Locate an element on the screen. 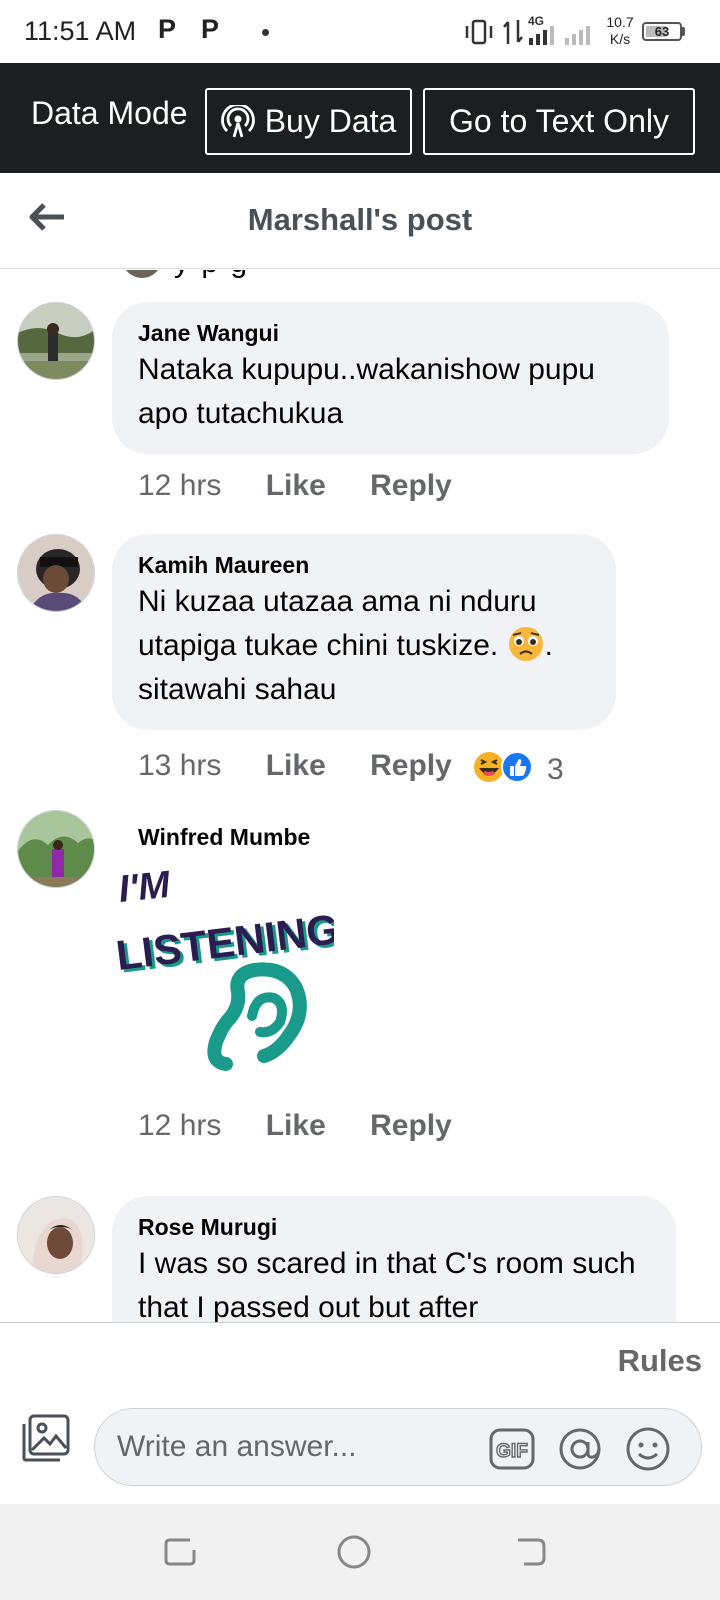 This screenshot has height=1600, width=720. listening-ear-sticker: I'M LISTENING LISTENING is located at coordinates (224, 971).